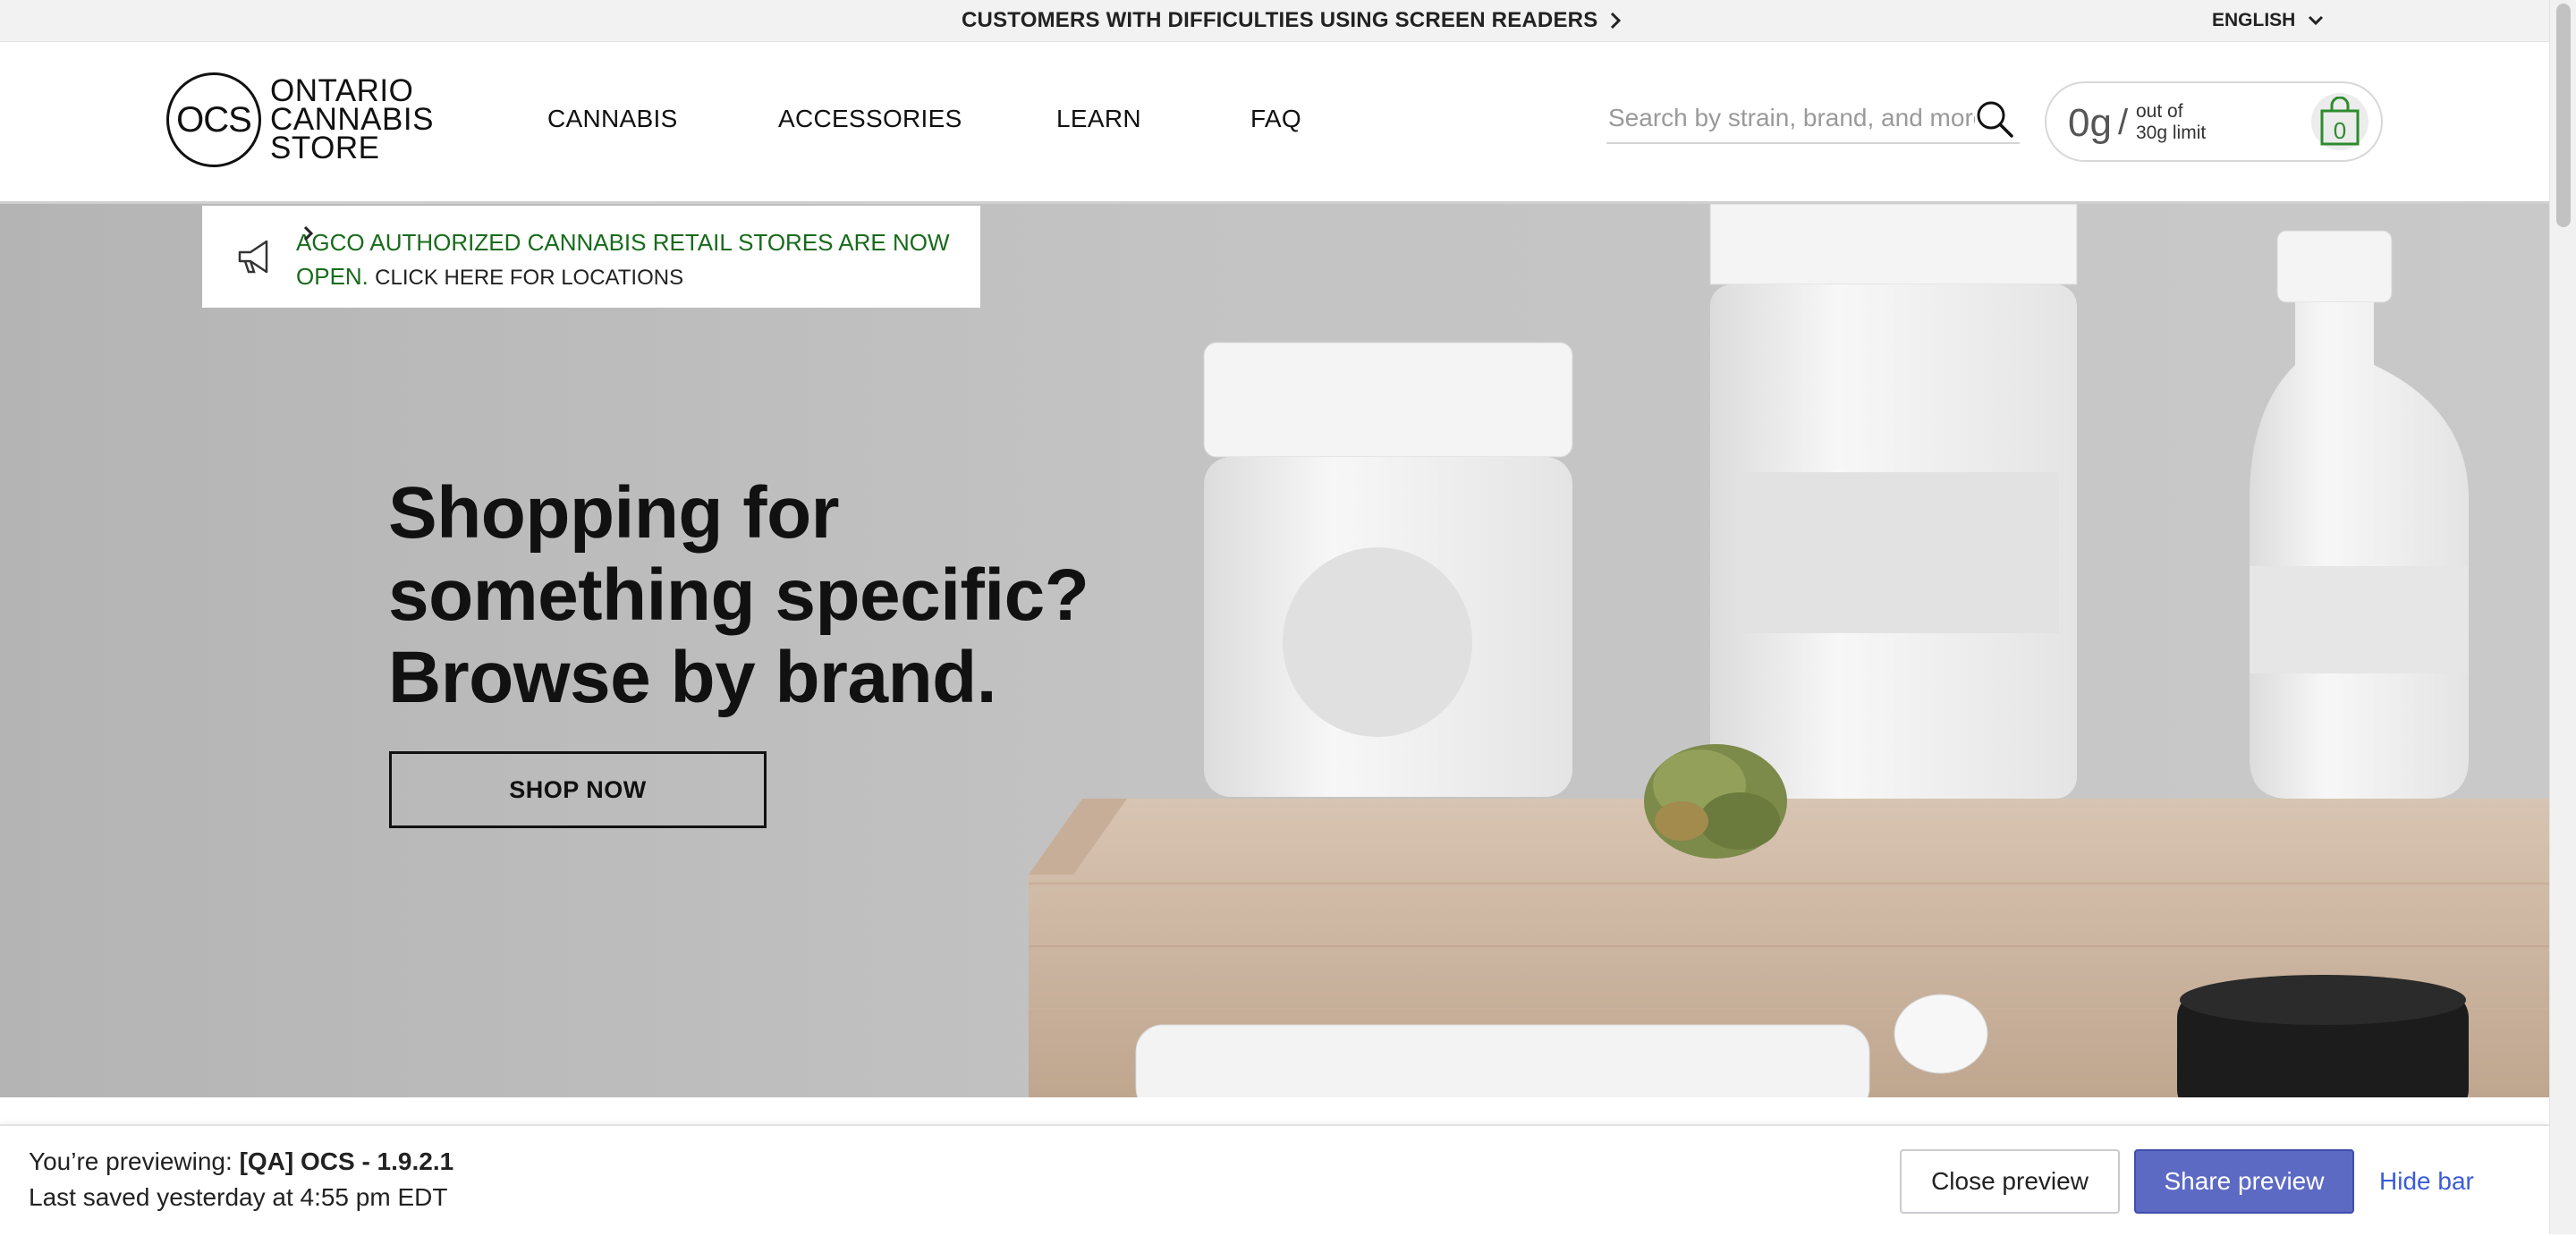  I want to click on nav-faq: FAQ, so click(1275, 119).